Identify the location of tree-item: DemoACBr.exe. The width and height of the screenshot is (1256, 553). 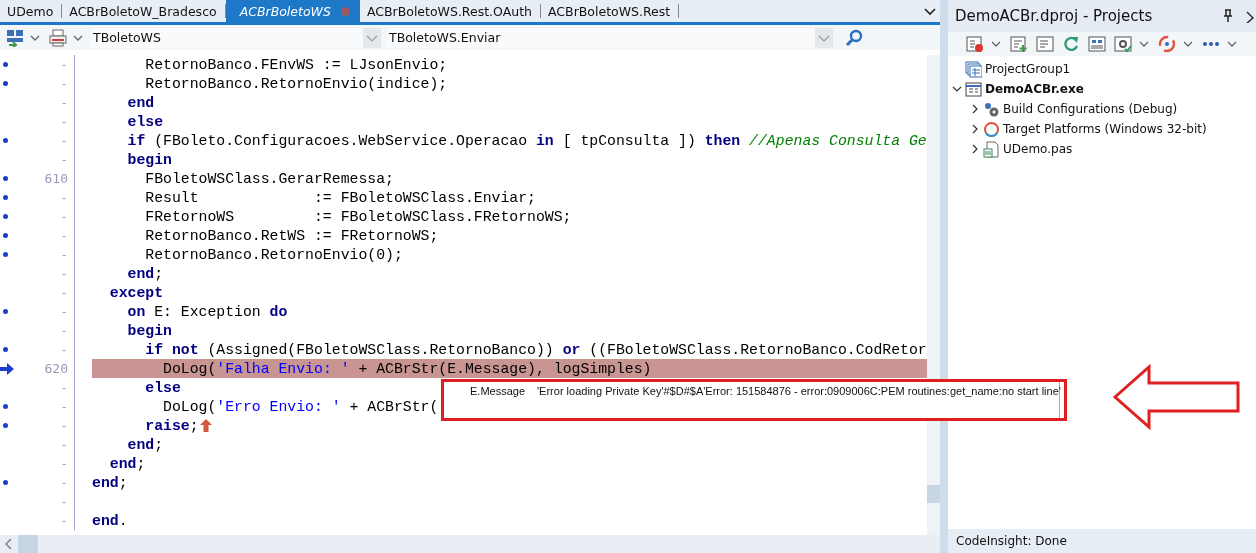
(1034, 89).